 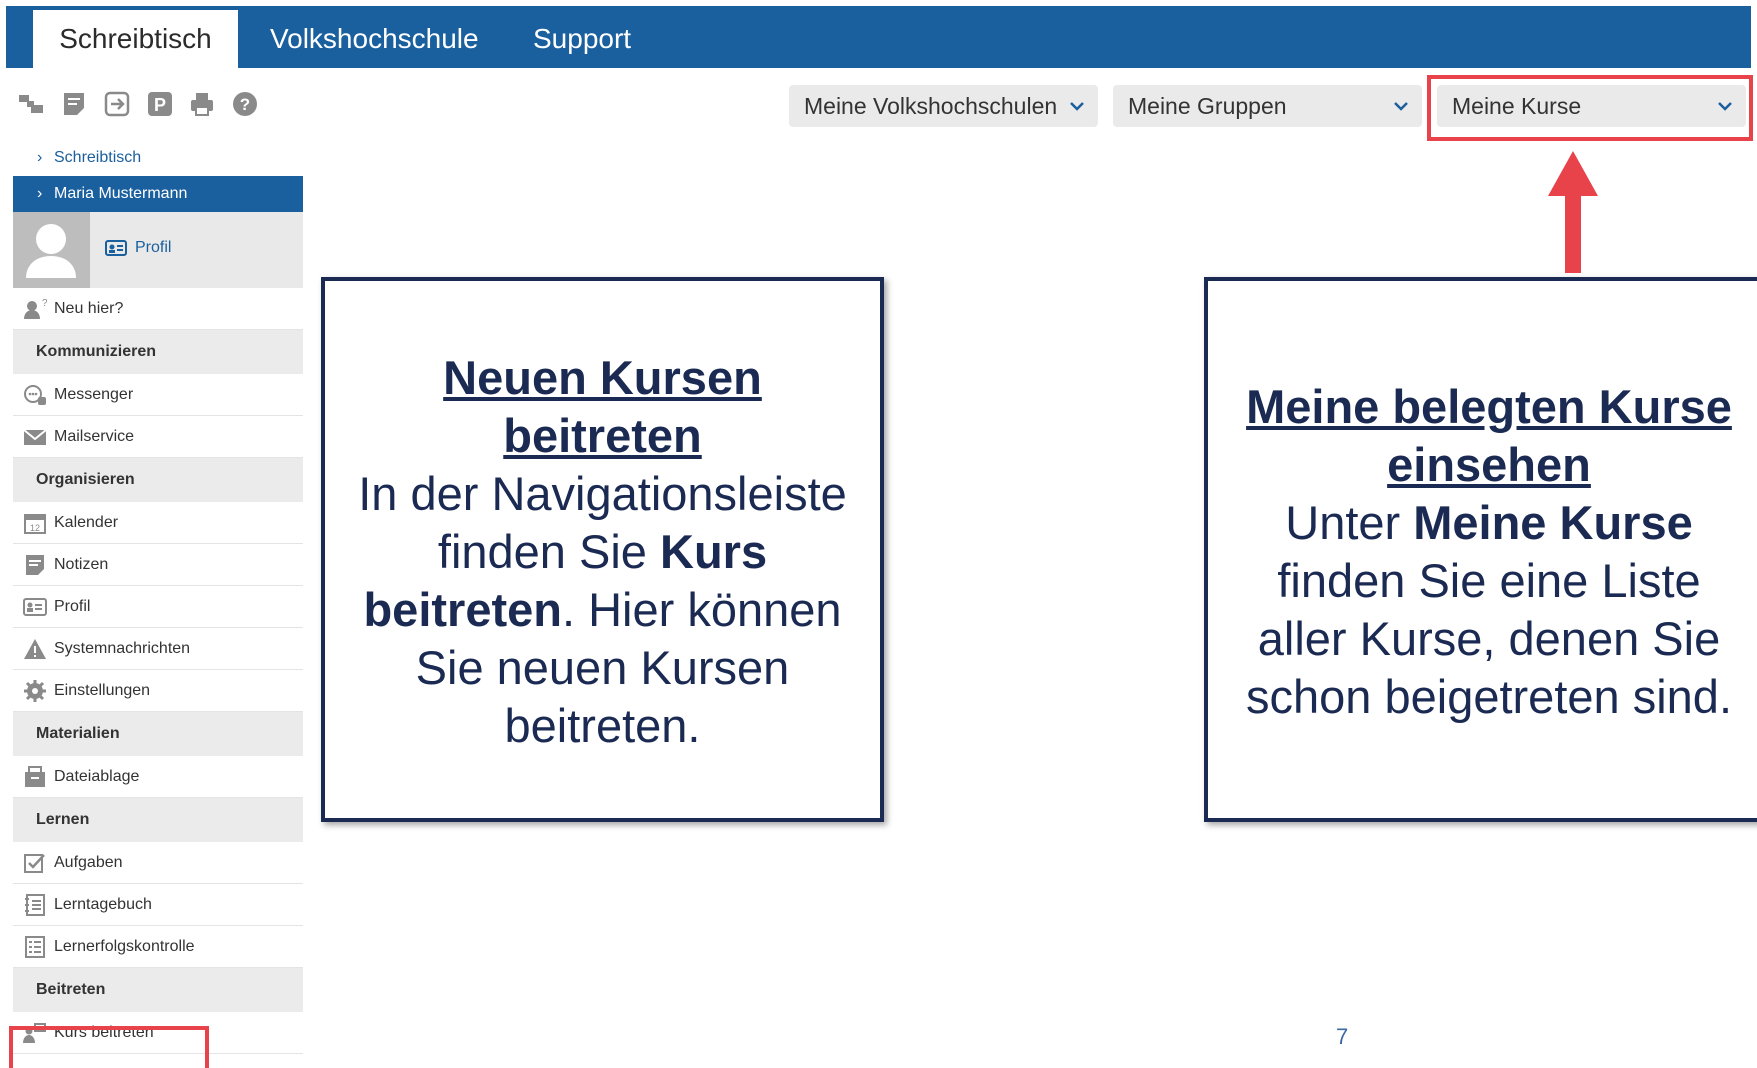 I want to click on sidebar-item-systemnachrichten: Systemnachrichten, so click(x=158, y=649).